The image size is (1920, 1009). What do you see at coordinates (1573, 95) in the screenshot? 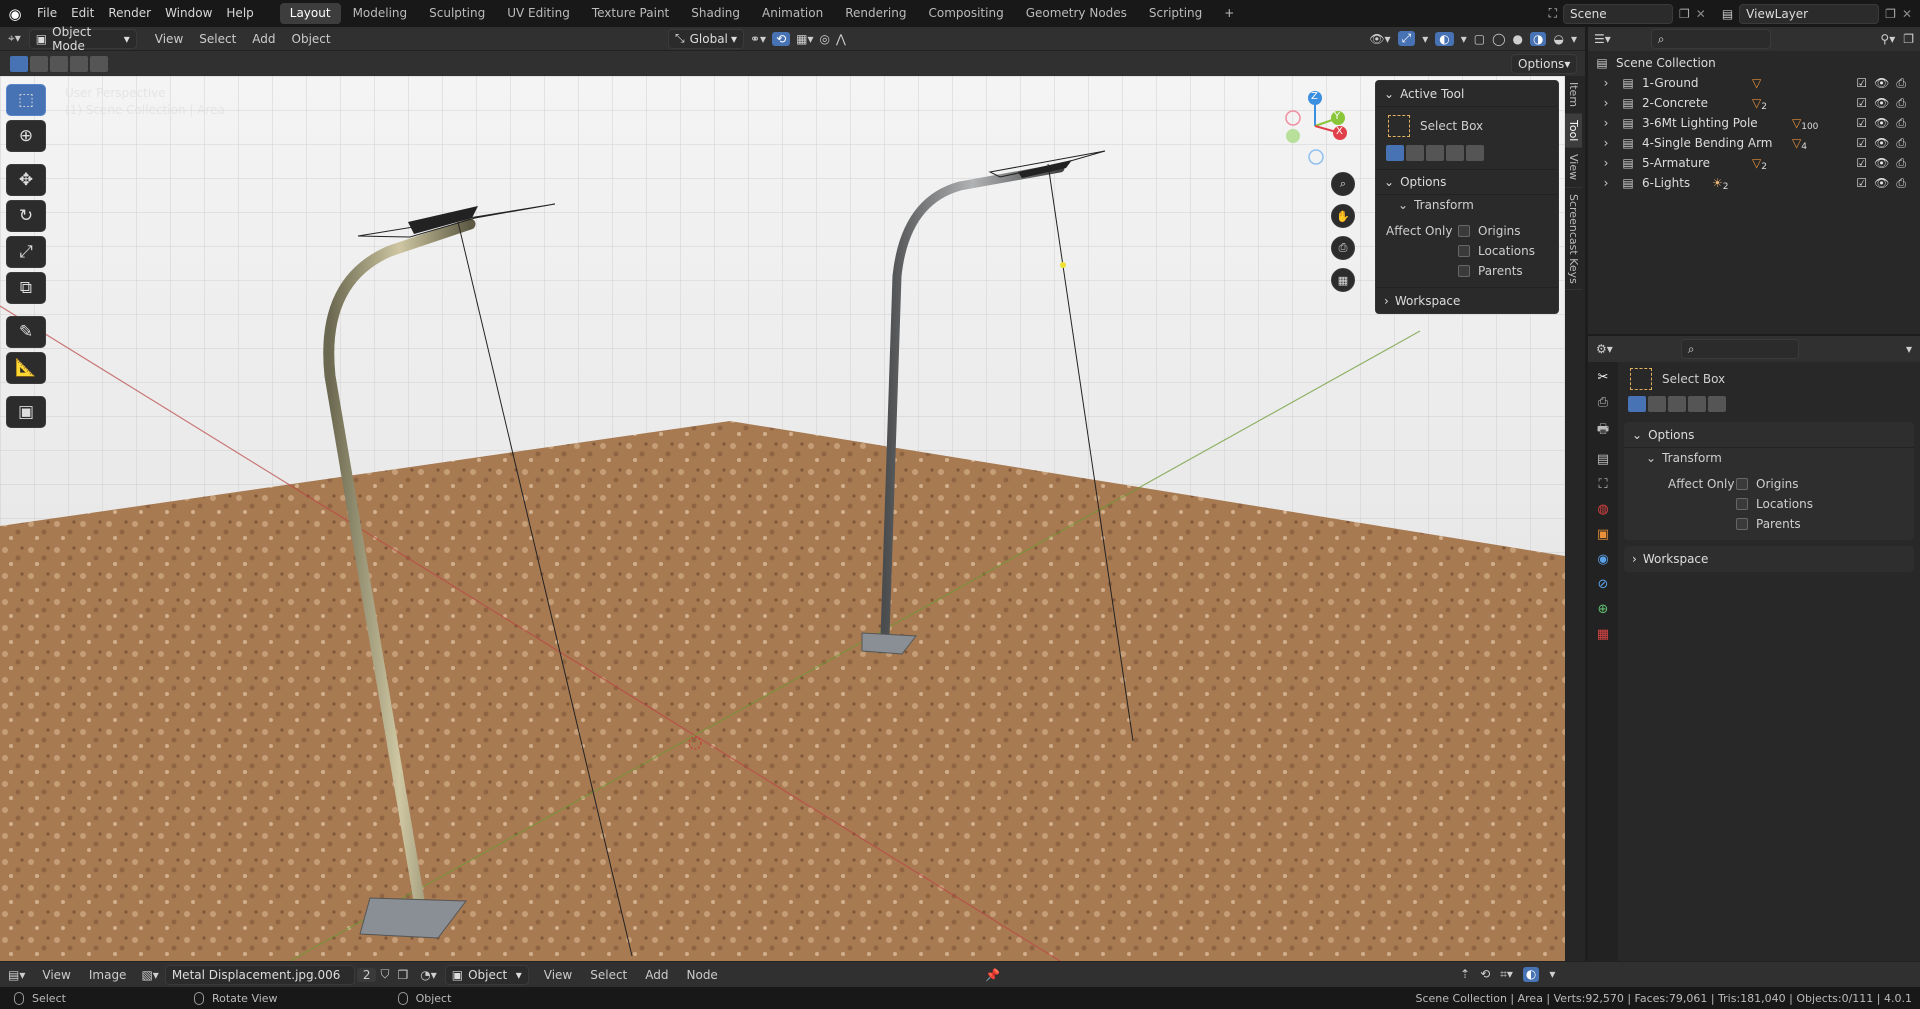
I see `tab-item: Item` at bounding box center [1573, 95].